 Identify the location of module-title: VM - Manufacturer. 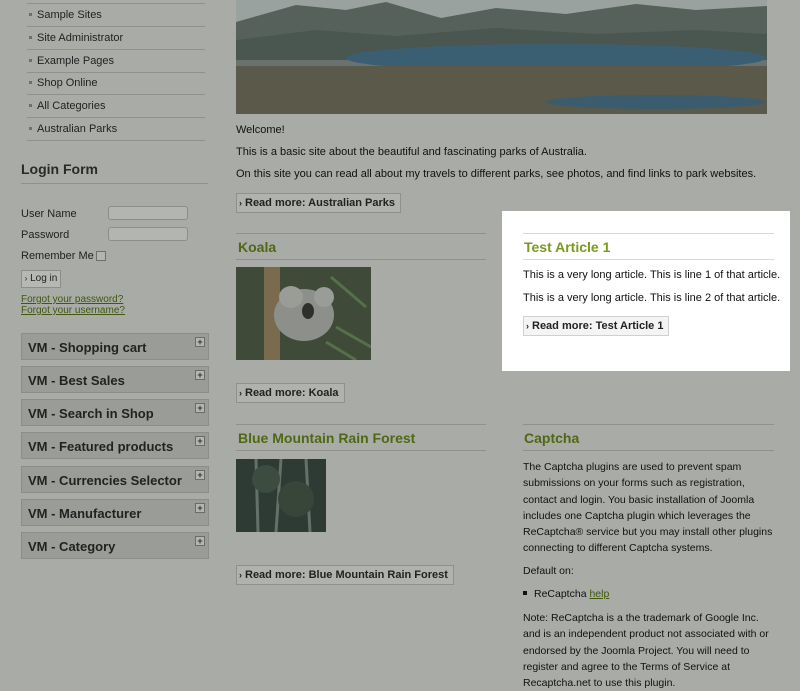
(85, 513).